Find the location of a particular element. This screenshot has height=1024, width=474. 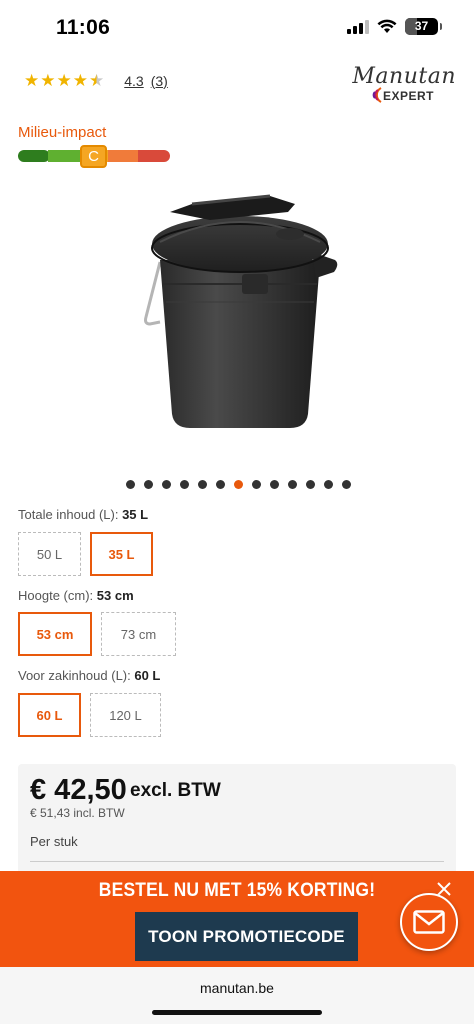

milieu-impact-label: Milieu-impact is located at coordinates (62, 132).